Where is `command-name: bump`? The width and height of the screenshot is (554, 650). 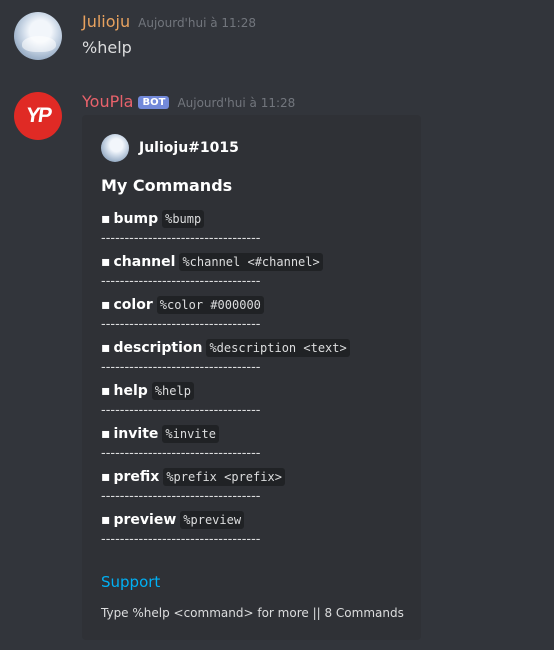
command-name: bump is located at coordinates (136, 219).